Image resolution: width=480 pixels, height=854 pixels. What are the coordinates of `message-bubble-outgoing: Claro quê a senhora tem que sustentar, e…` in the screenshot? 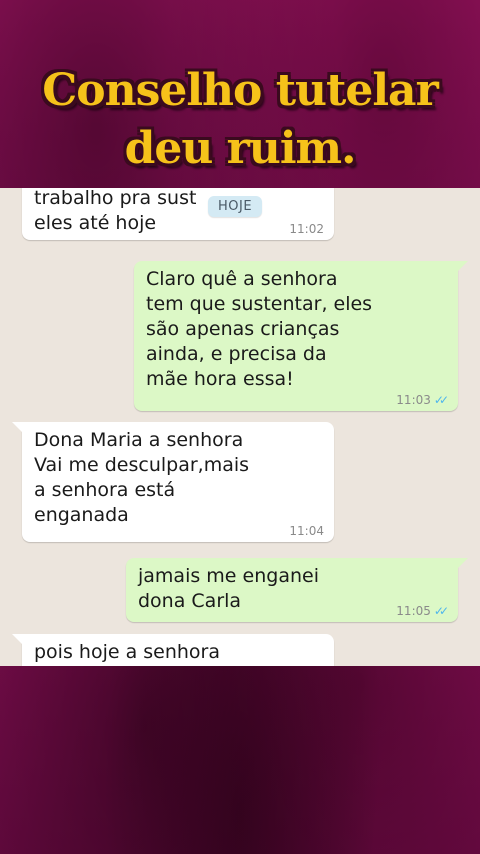 It's located at (296, 336).